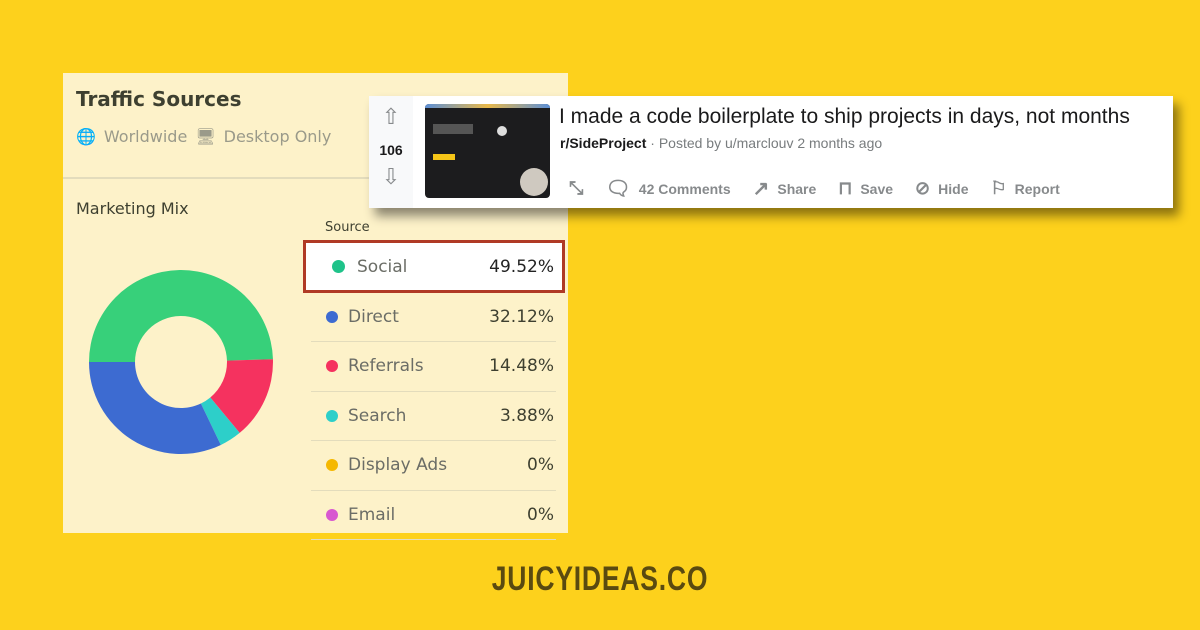  What do you see at coordinates (923, 188) in the screenshot?
I see `hide-icon: ⊘` at bounding box center [923, 188].